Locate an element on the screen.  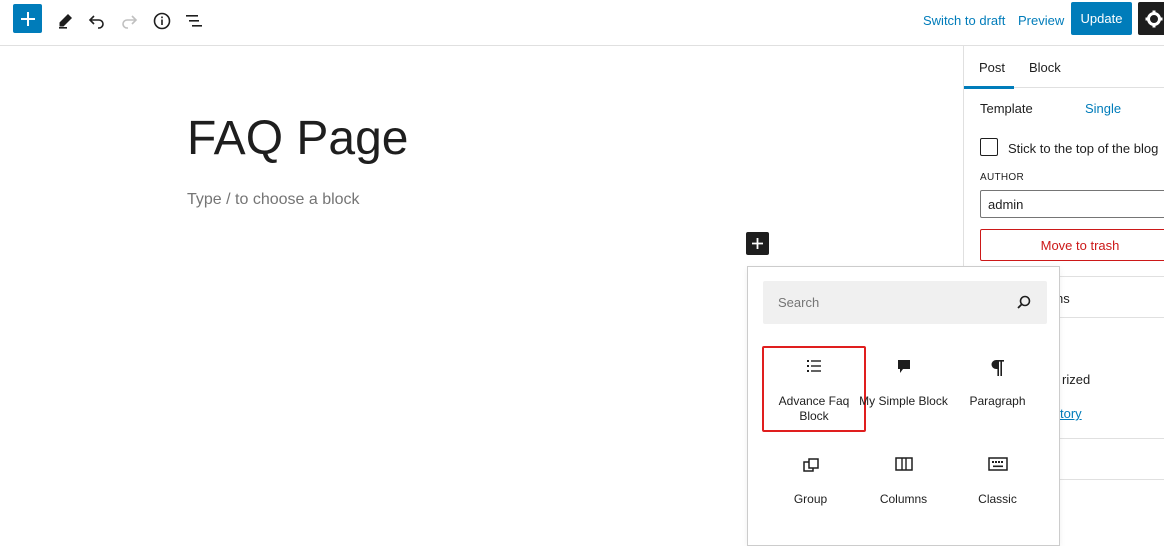
block-advance-faq: Advance Faq Block is located at coordinates (814, 389).